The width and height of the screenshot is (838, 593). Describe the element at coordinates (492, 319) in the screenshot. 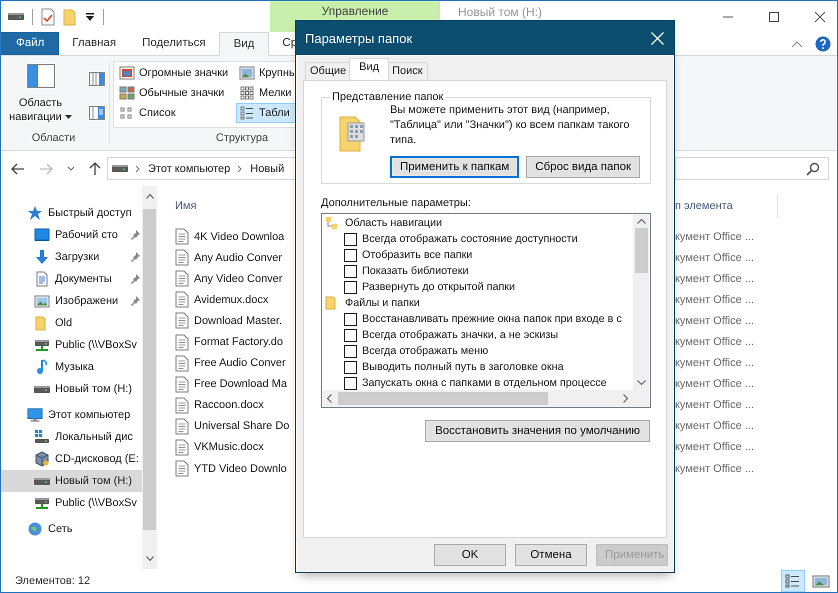

I see `option-label: Восстанавливать прежние окна папок при входе в с` at that location.